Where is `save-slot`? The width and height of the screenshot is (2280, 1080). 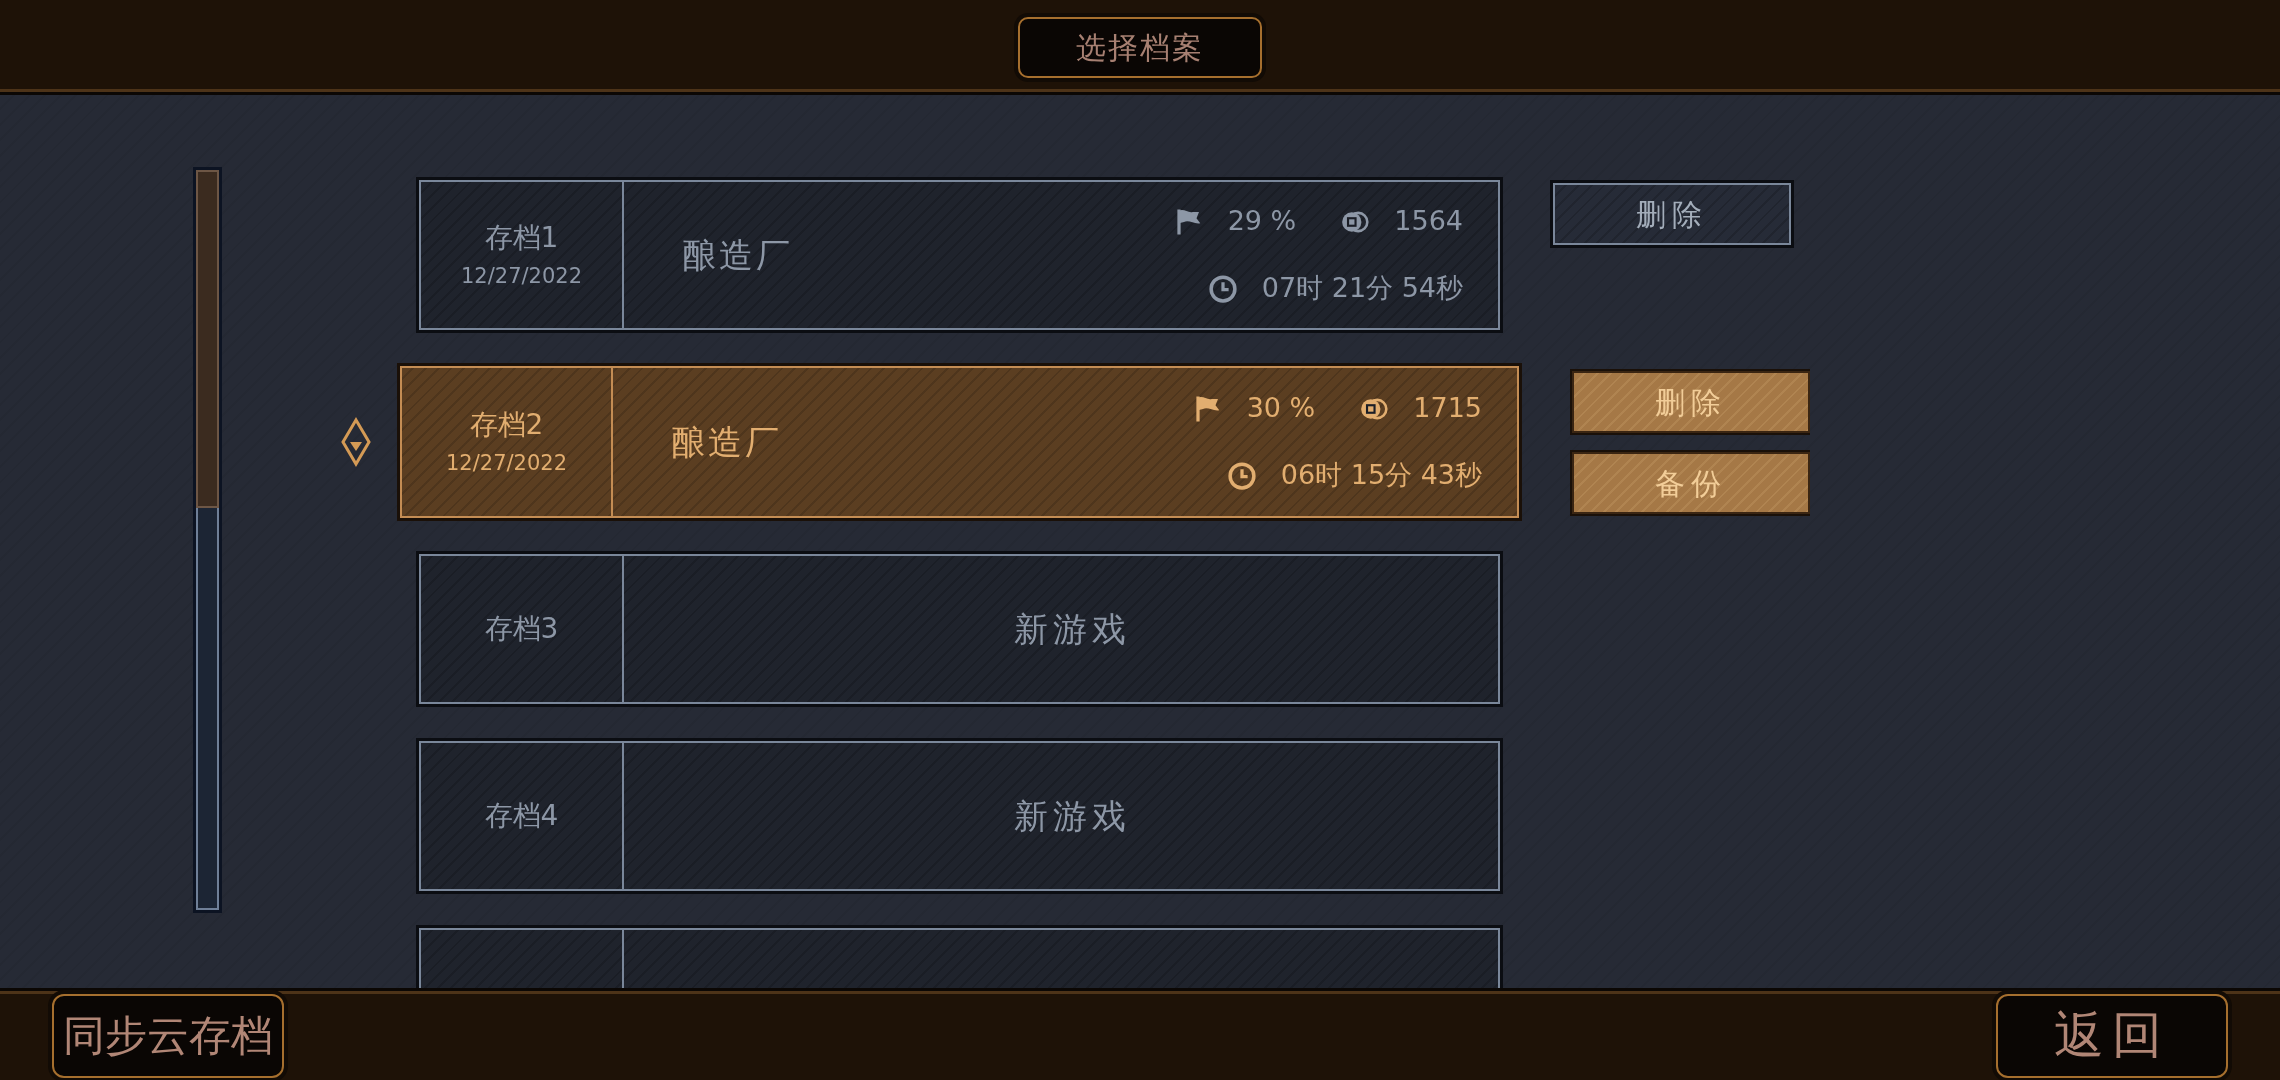 save-slot is located at coordinates (959, 958).